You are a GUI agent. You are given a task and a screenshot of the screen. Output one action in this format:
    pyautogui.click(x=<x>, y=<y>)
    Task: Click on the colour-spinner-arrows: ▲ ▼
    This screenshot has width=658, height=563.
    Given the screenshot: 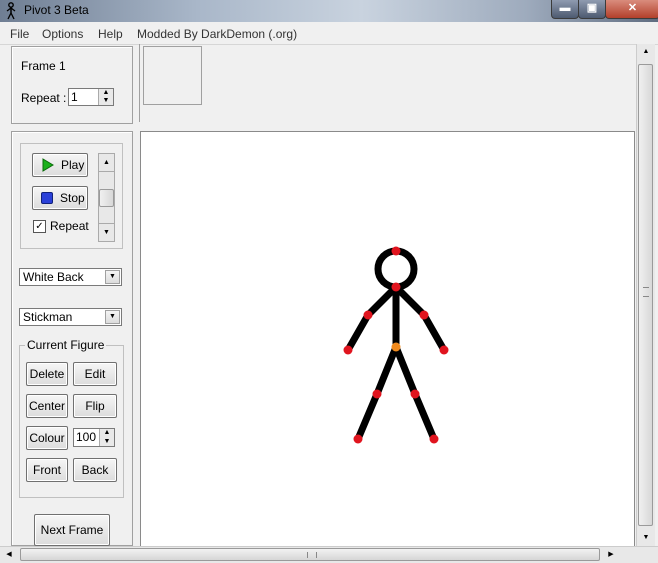 What is the action you would take?
    pyautogui.click(x=106, y=437)
    